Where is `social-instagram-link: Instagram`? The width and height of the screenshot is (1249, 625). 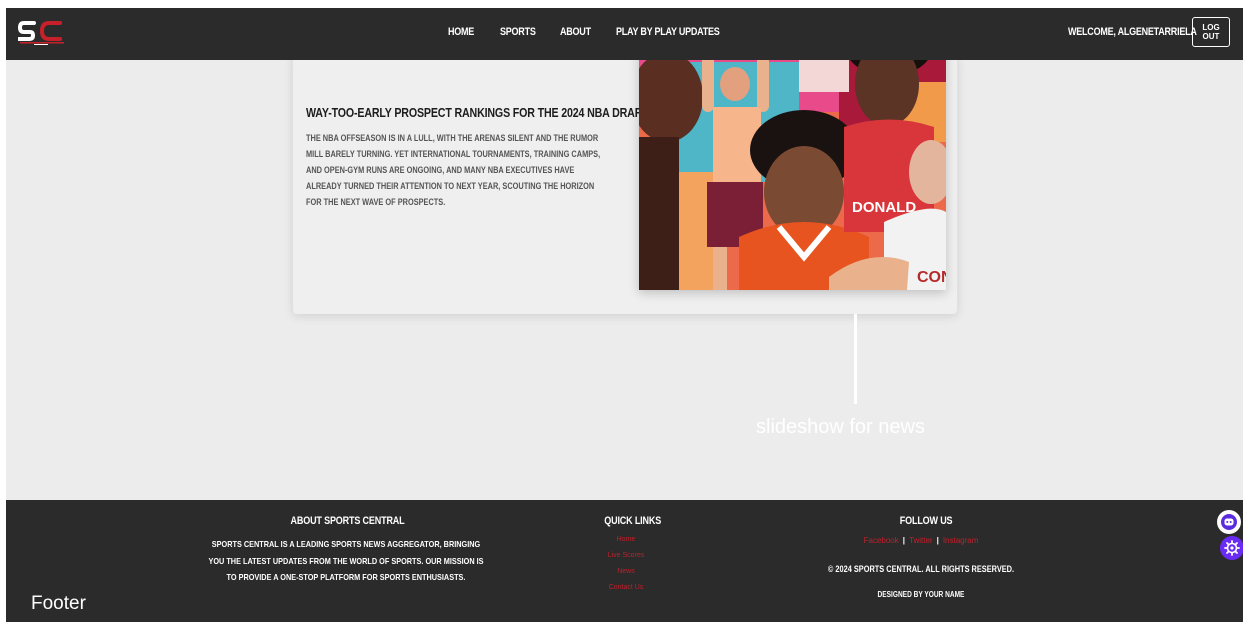 social-instagram-link: Instagram is located at coordinates (961, 540).